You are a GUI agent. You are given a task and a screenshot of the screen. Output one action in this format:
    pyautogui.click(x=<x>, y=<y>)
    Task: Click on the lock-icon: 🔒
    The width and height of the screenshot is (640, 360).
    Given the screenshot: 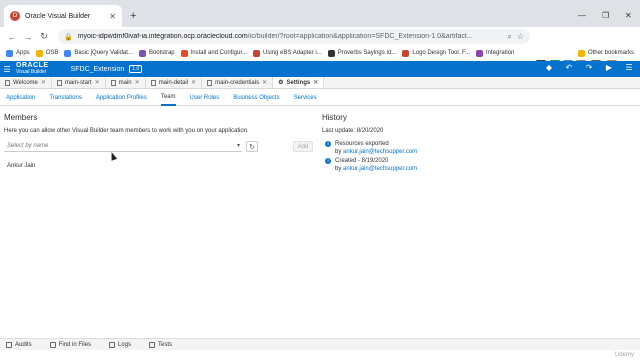 What is the action you would take?
    pyautogui.click(x=68, y=37)
    